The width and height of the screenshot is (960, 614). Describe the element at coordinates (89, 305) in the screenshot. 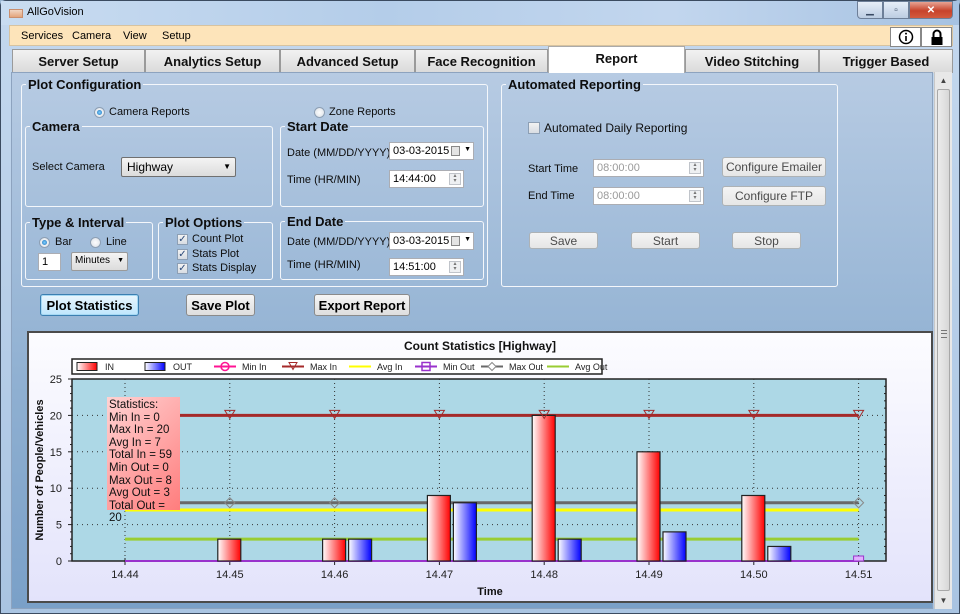

I see `plot-statistics-button: Plot Statistics` at that location.